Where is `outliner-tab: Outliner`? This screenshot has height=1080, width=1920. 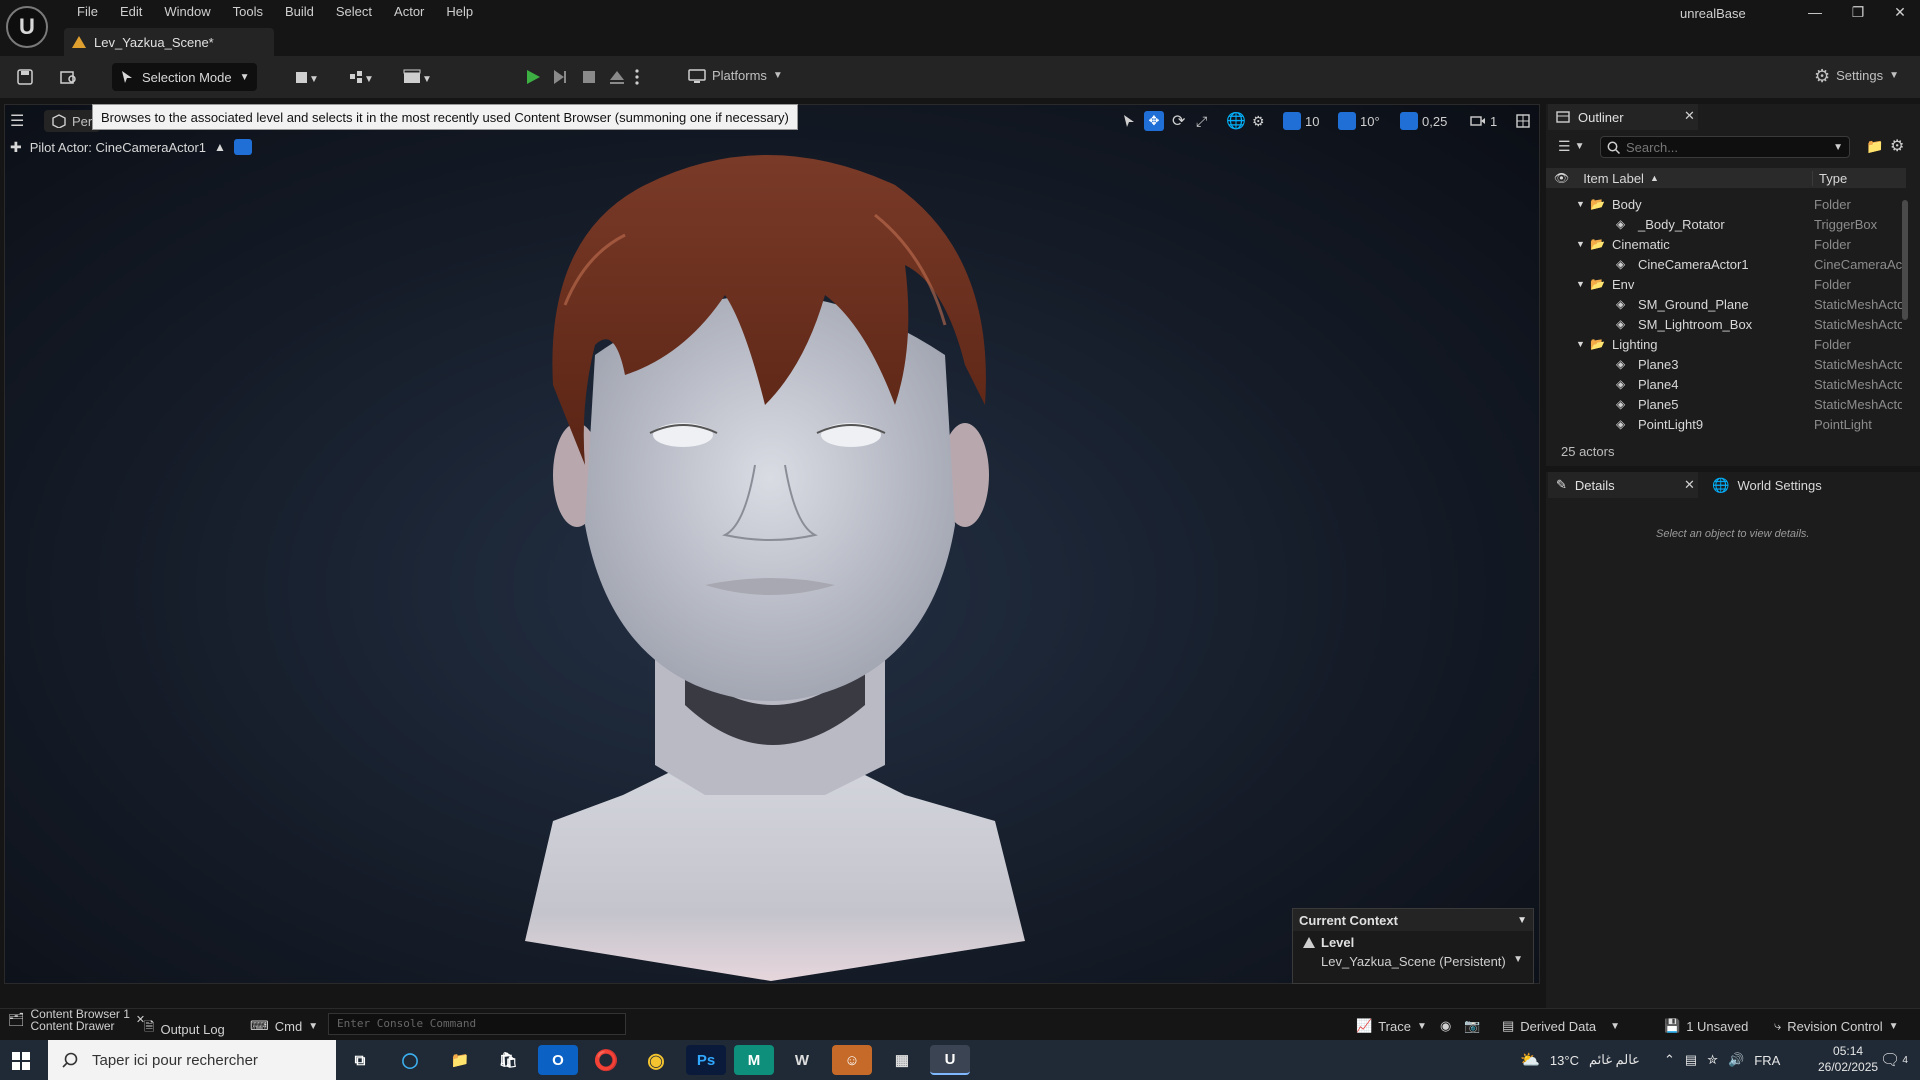 outliner-tab: Outliner is located at coordinates (1623, 117).